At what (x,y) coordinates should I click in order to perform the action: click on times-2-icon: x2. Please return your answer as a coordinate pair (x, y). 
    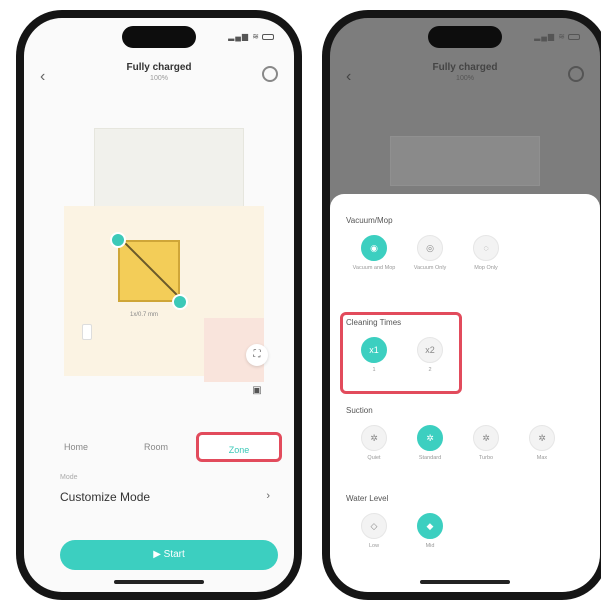
    Looking at the image, I should click on (430, 350).